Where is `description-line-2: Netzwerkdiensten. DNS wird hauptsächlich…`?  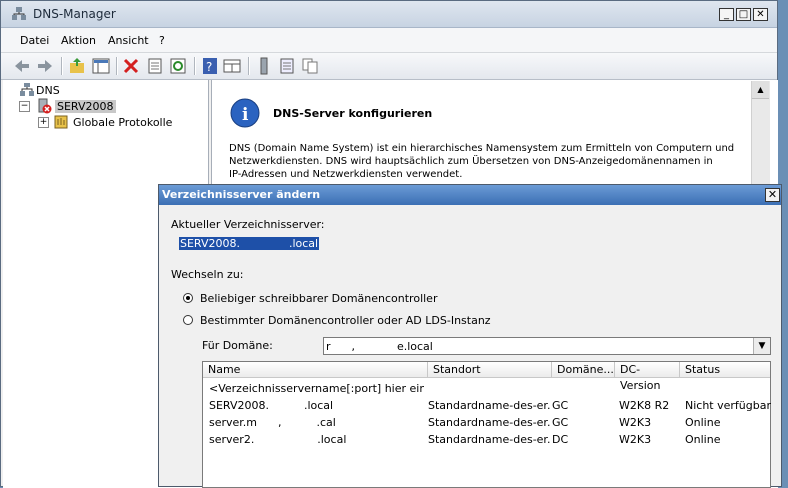
description-line-2: Netzwerkdiensten. DNS wird hauptsächlich… is located at coordinates (471, 161).